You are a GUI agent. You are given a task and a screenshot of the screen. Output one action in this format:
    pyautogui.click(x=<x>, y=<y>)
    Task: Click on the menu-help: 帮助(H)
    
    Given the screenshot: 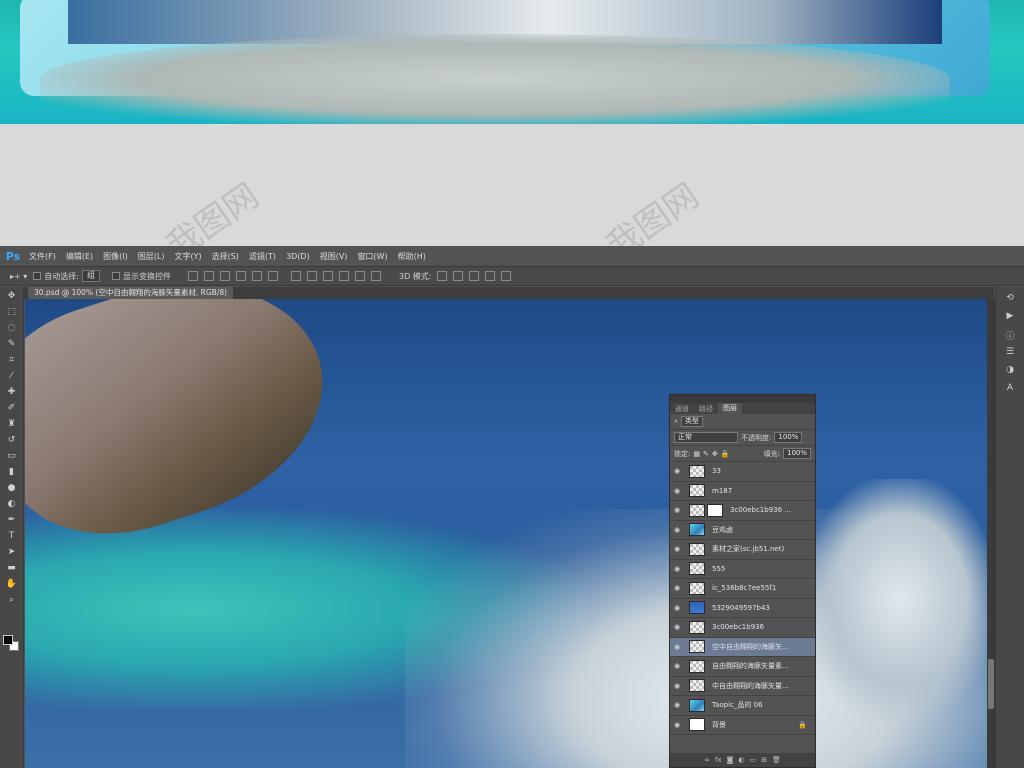 What is the action you would take?
    pyautogui.click(x=412, y=256)
    